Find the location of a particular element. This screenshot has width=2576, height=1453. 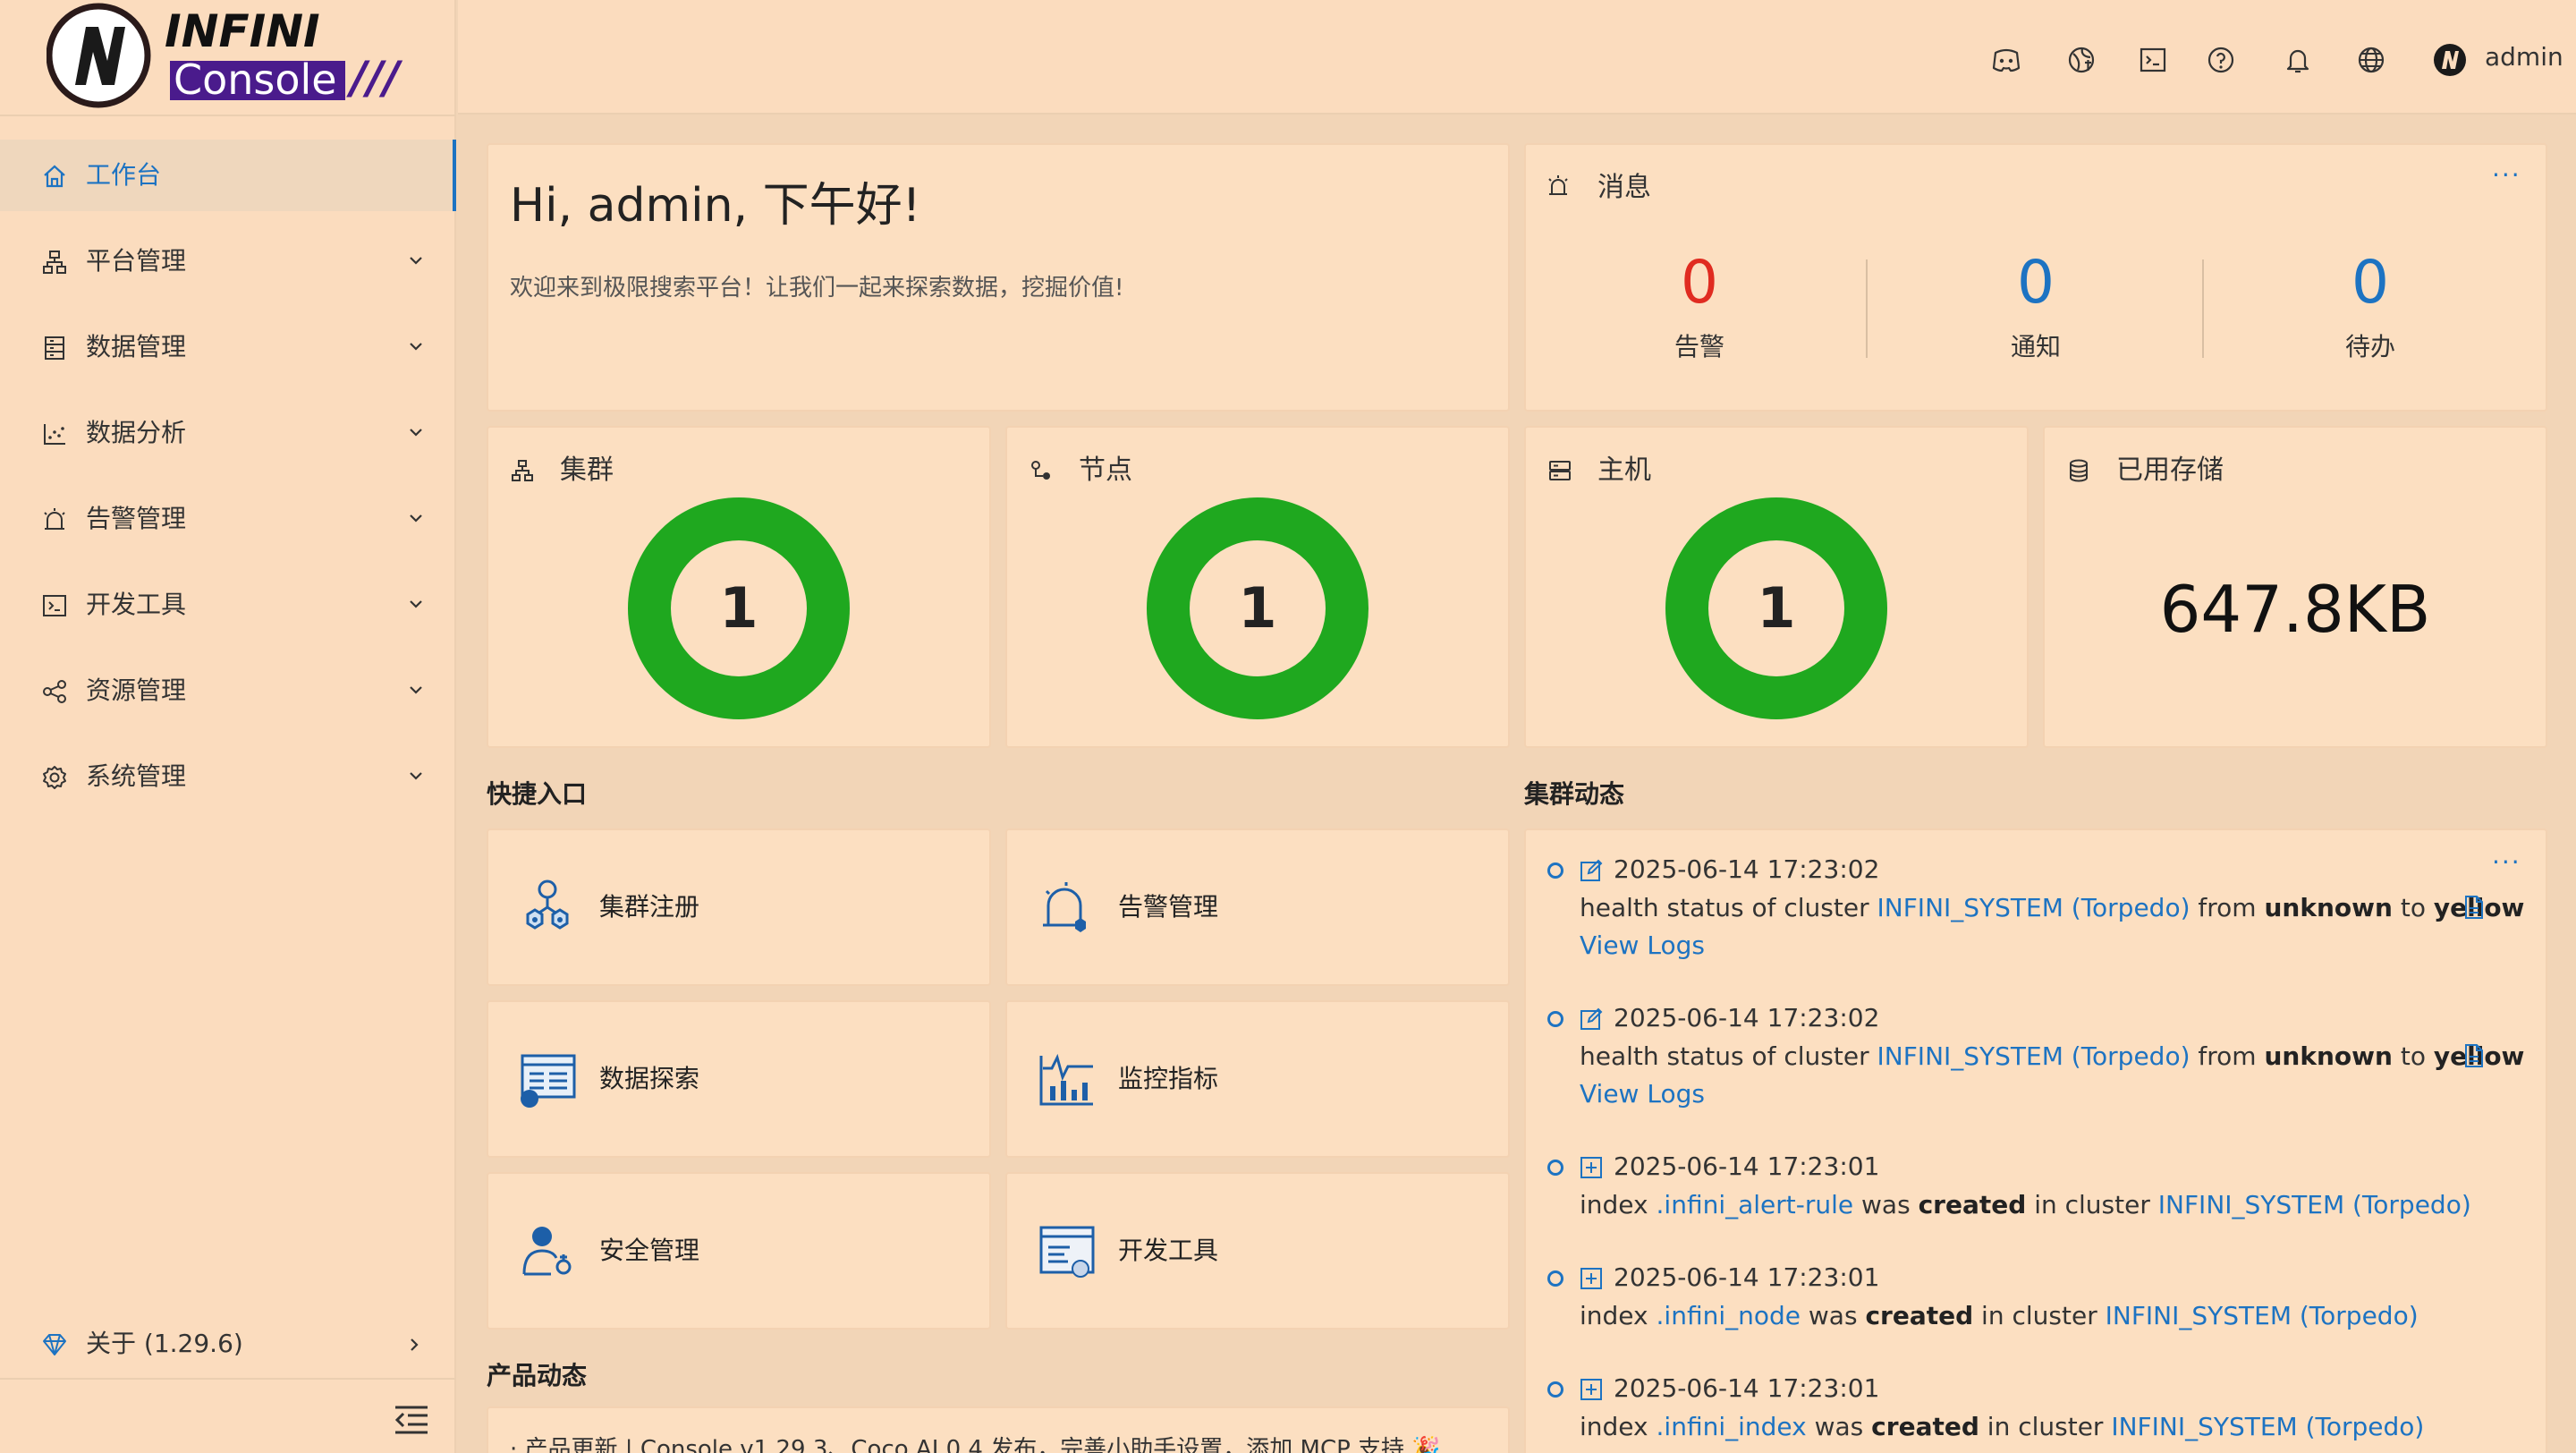

cluster-count: 1 is located at coordinates (738, 608).